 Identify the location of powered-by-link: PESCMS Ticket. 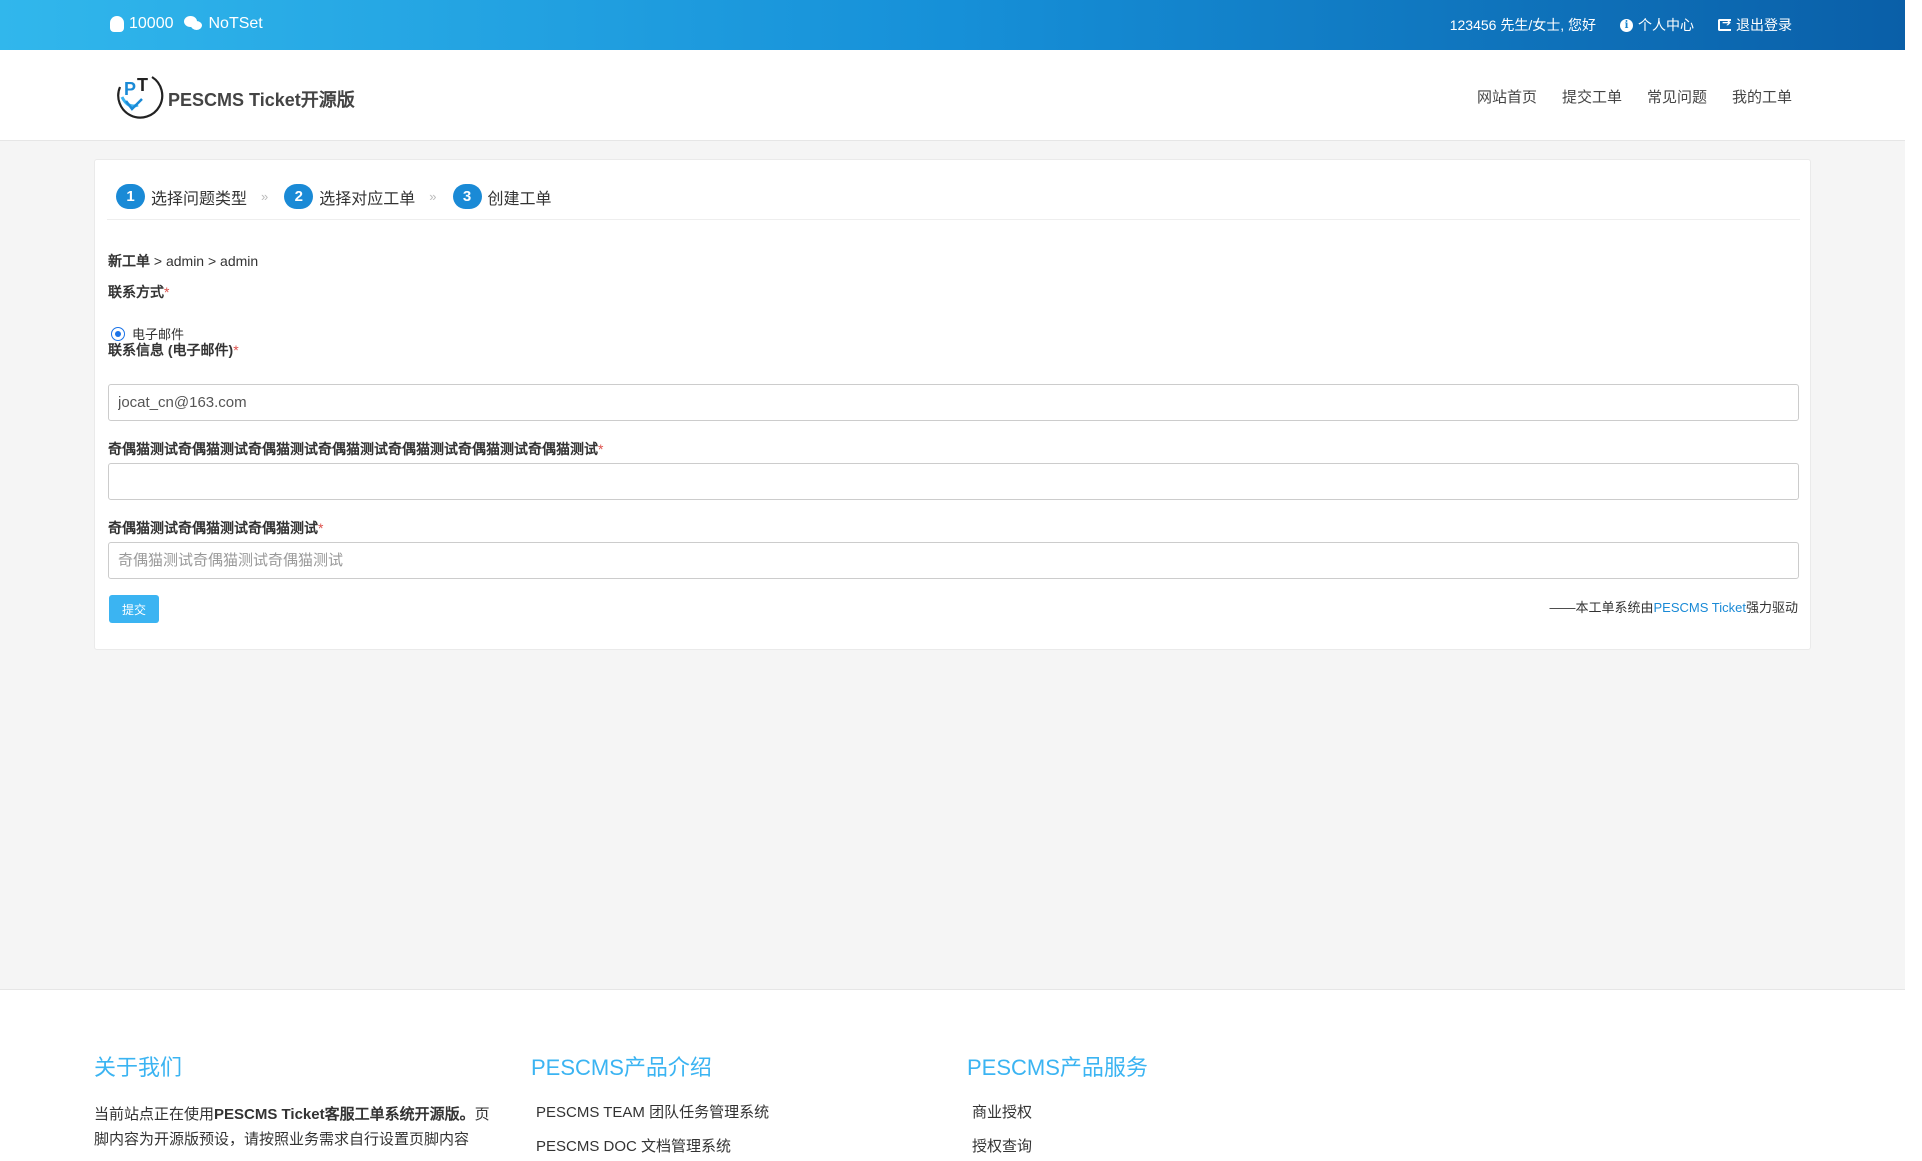
(1700, 607).